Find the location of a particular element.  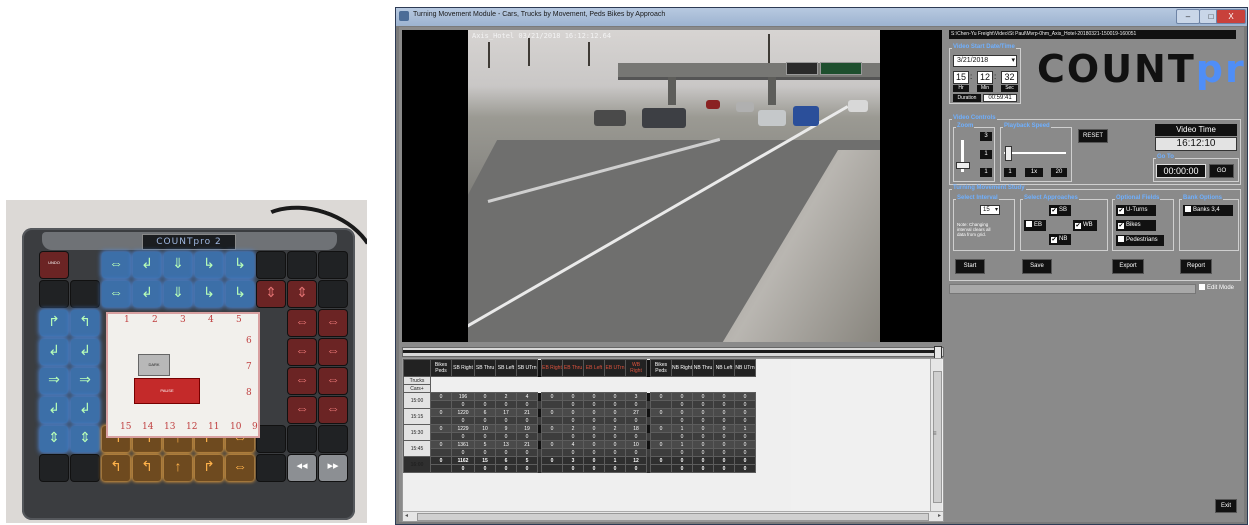

horizontal-scrollbar: ◂ ▸ is located at coordinates (673, 516).